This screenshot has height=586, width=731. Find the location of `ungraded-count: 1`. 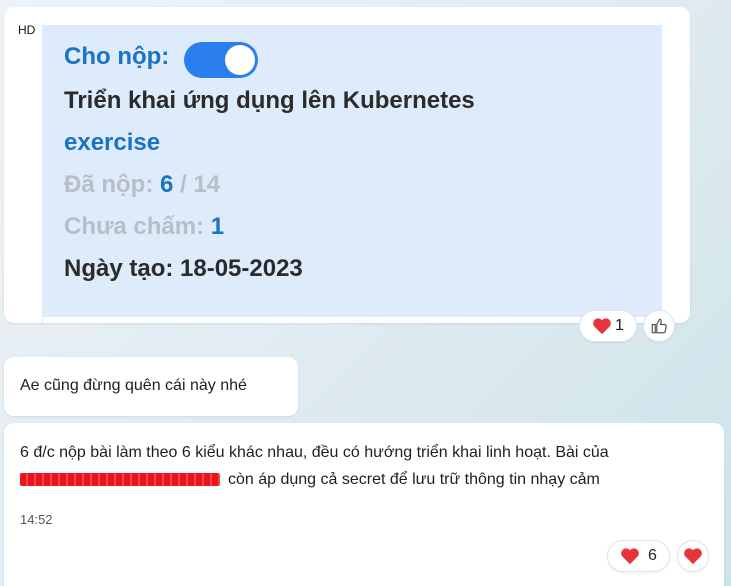

ungraded-count: 1 is located at coordinates (217, 226).